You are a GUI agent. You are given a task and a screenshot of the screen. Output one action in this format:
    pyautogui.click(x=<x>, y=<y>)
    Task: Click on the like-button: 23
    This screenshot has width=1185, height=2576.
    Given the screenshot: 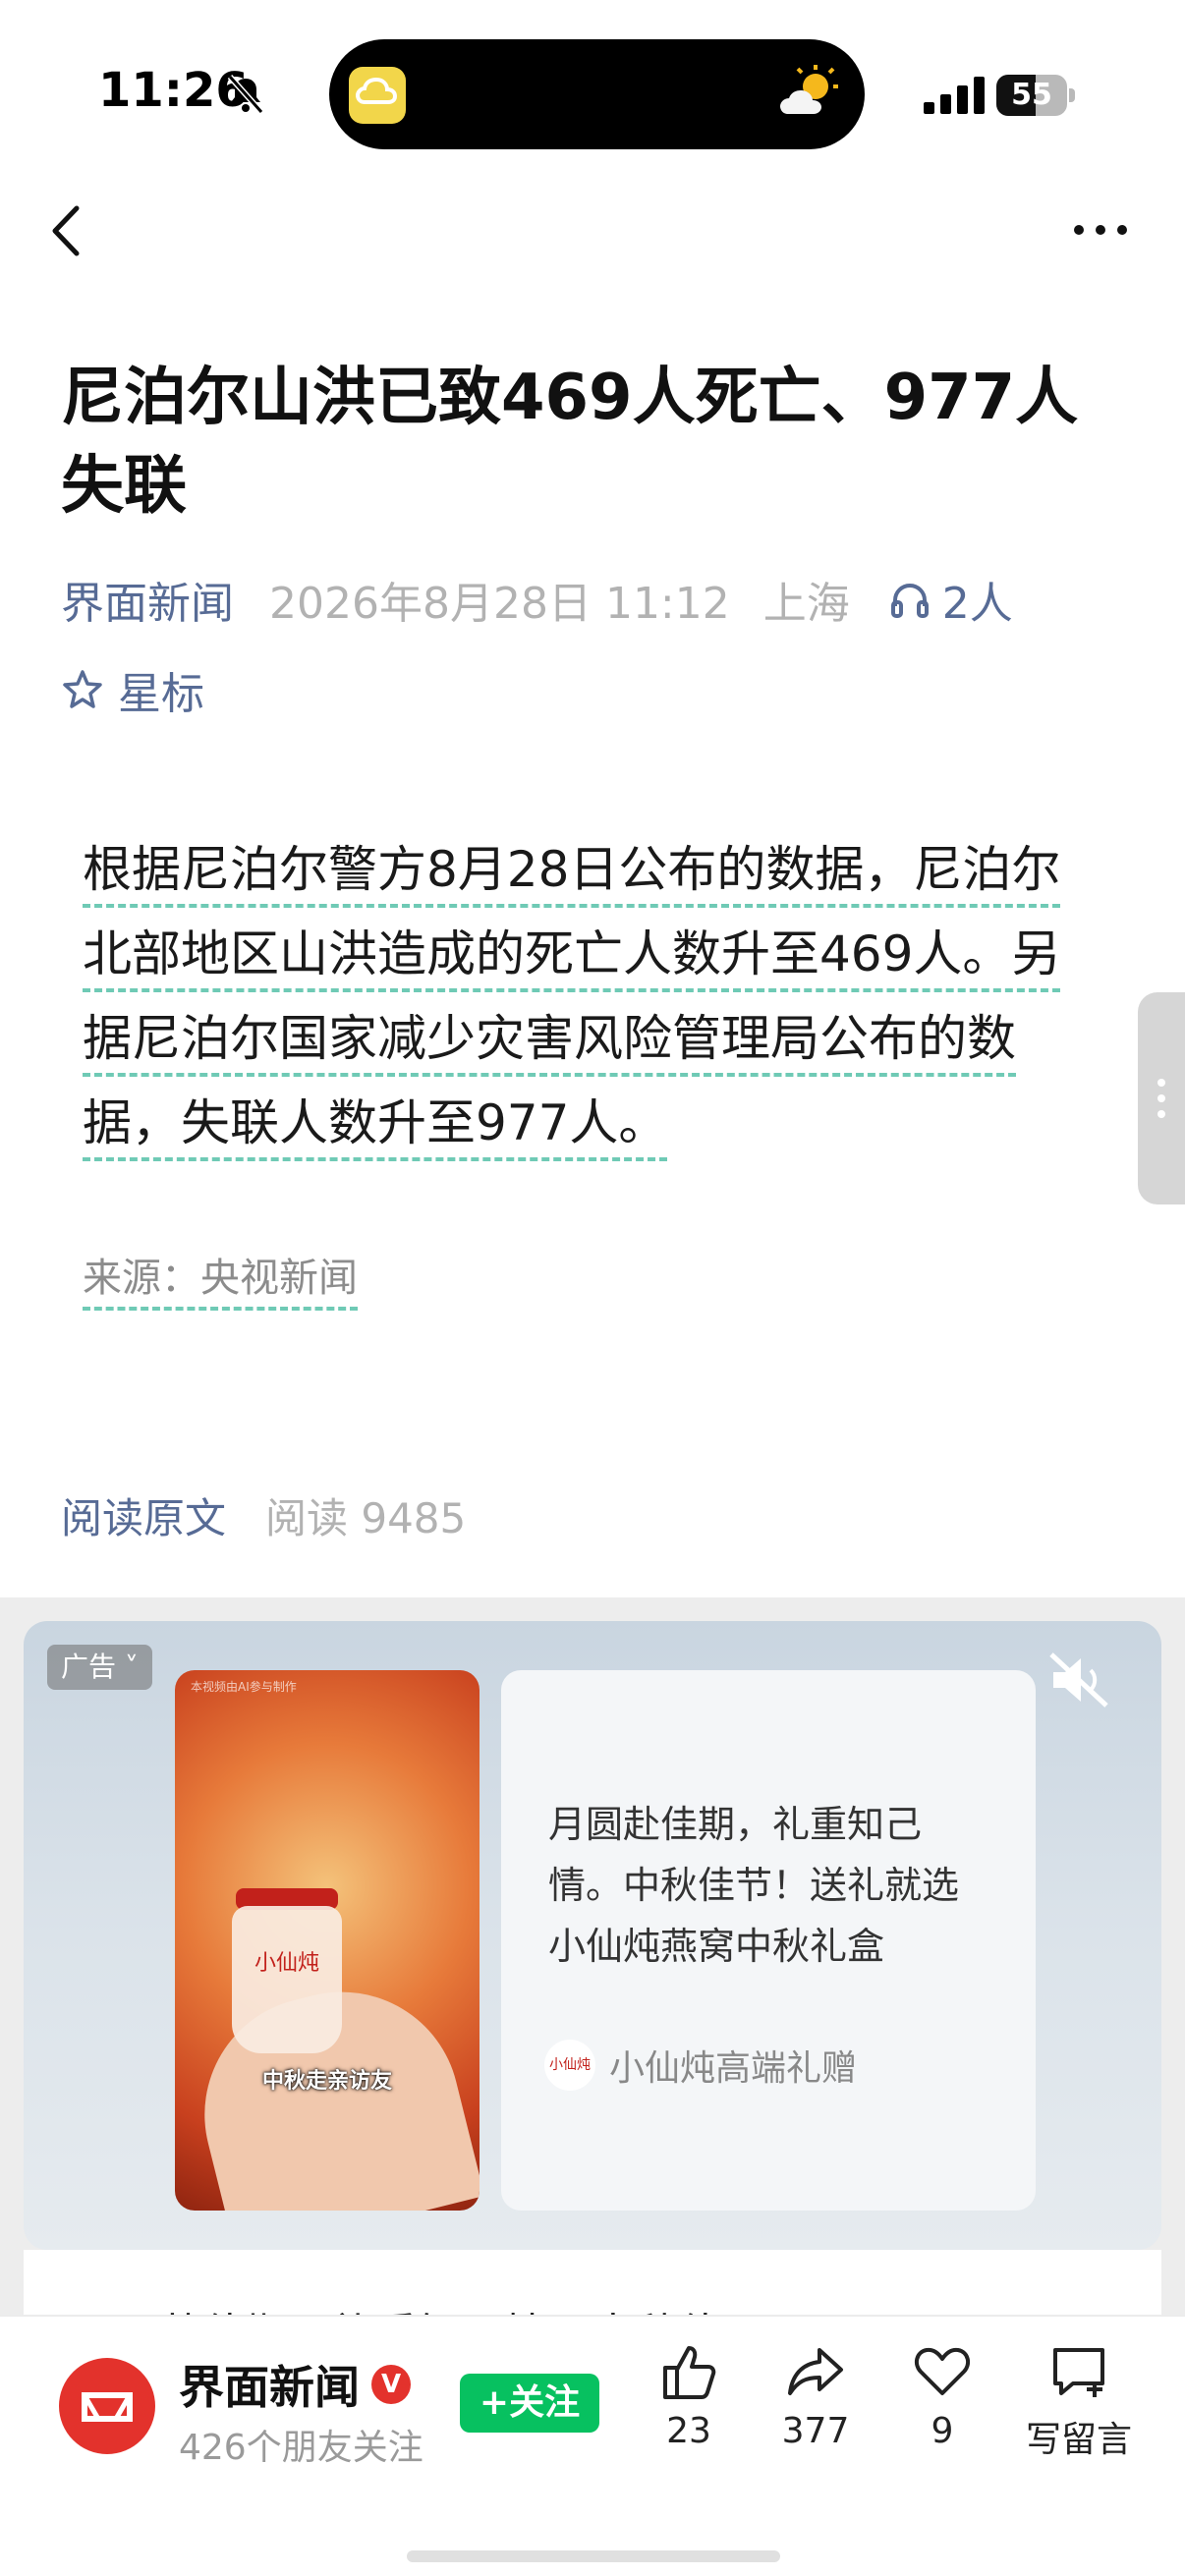 What is the action you would take?
    pyautogui.click(x=689, y=2395)
    